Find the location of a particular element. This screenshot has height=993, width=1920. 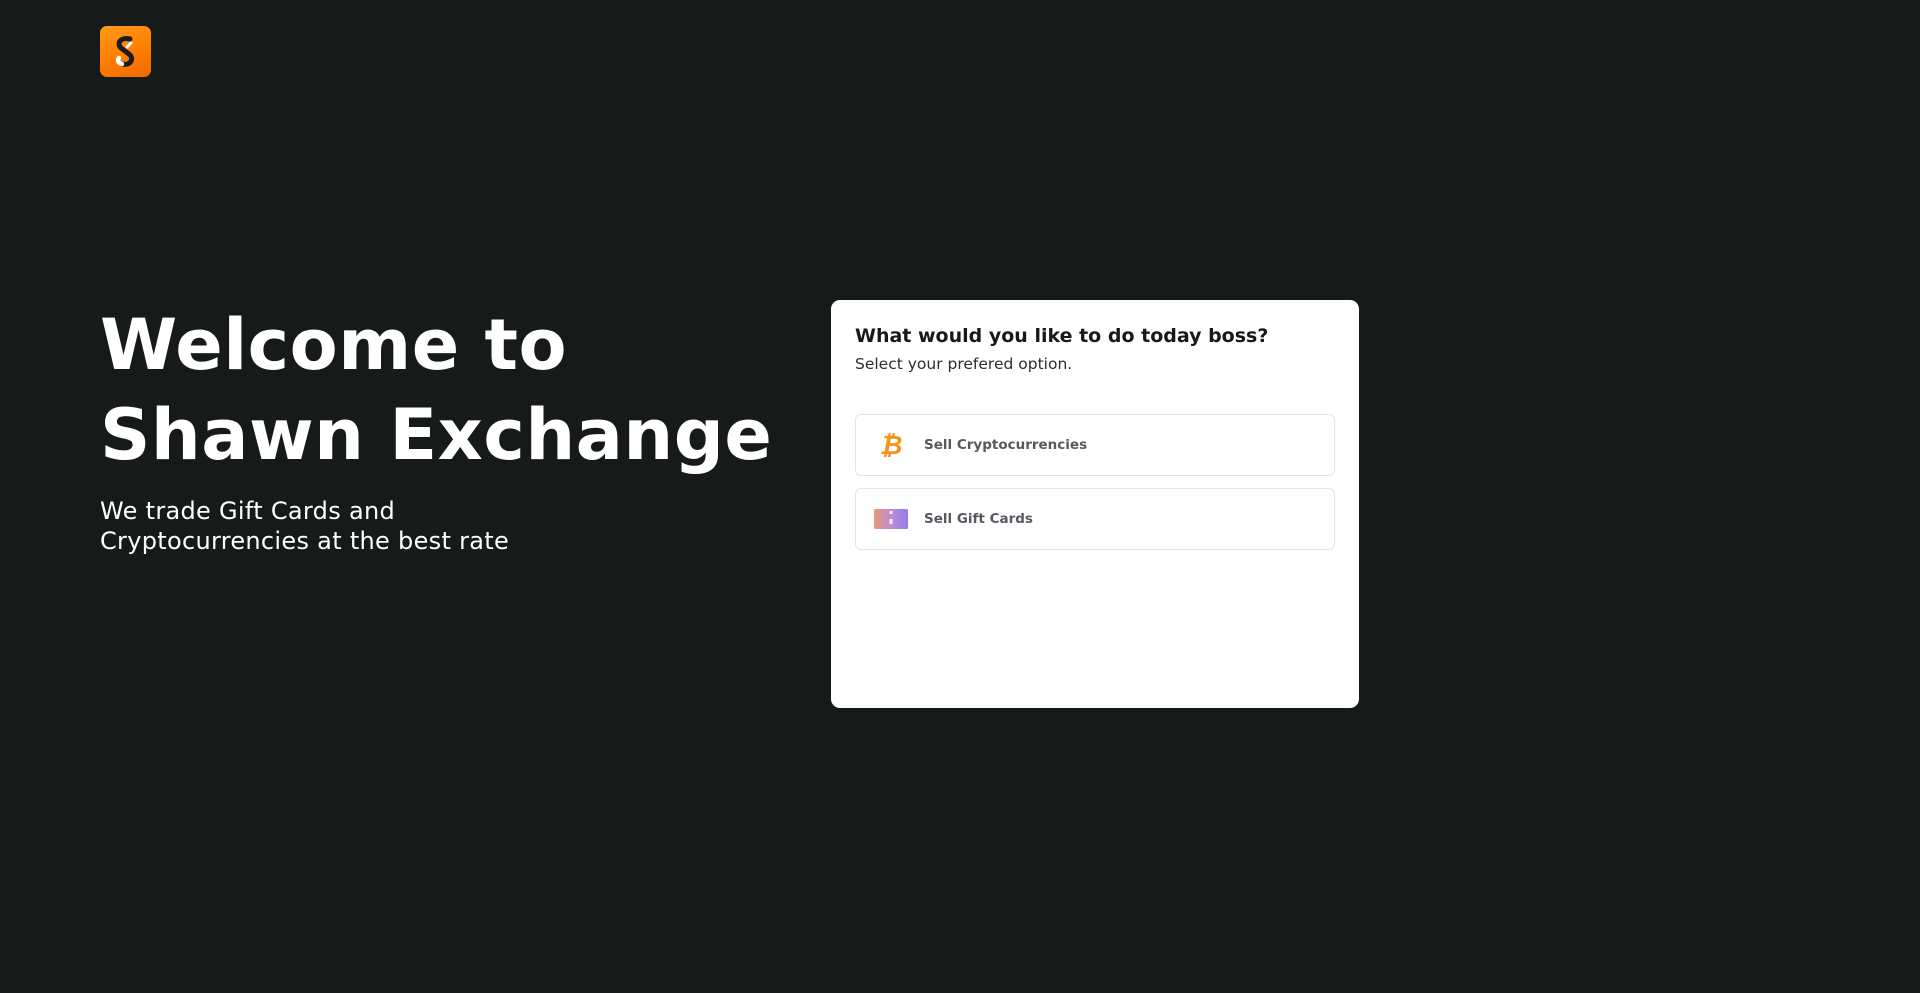

card-subtitle: Select your prefered option. is located at coordinates (964, 364).